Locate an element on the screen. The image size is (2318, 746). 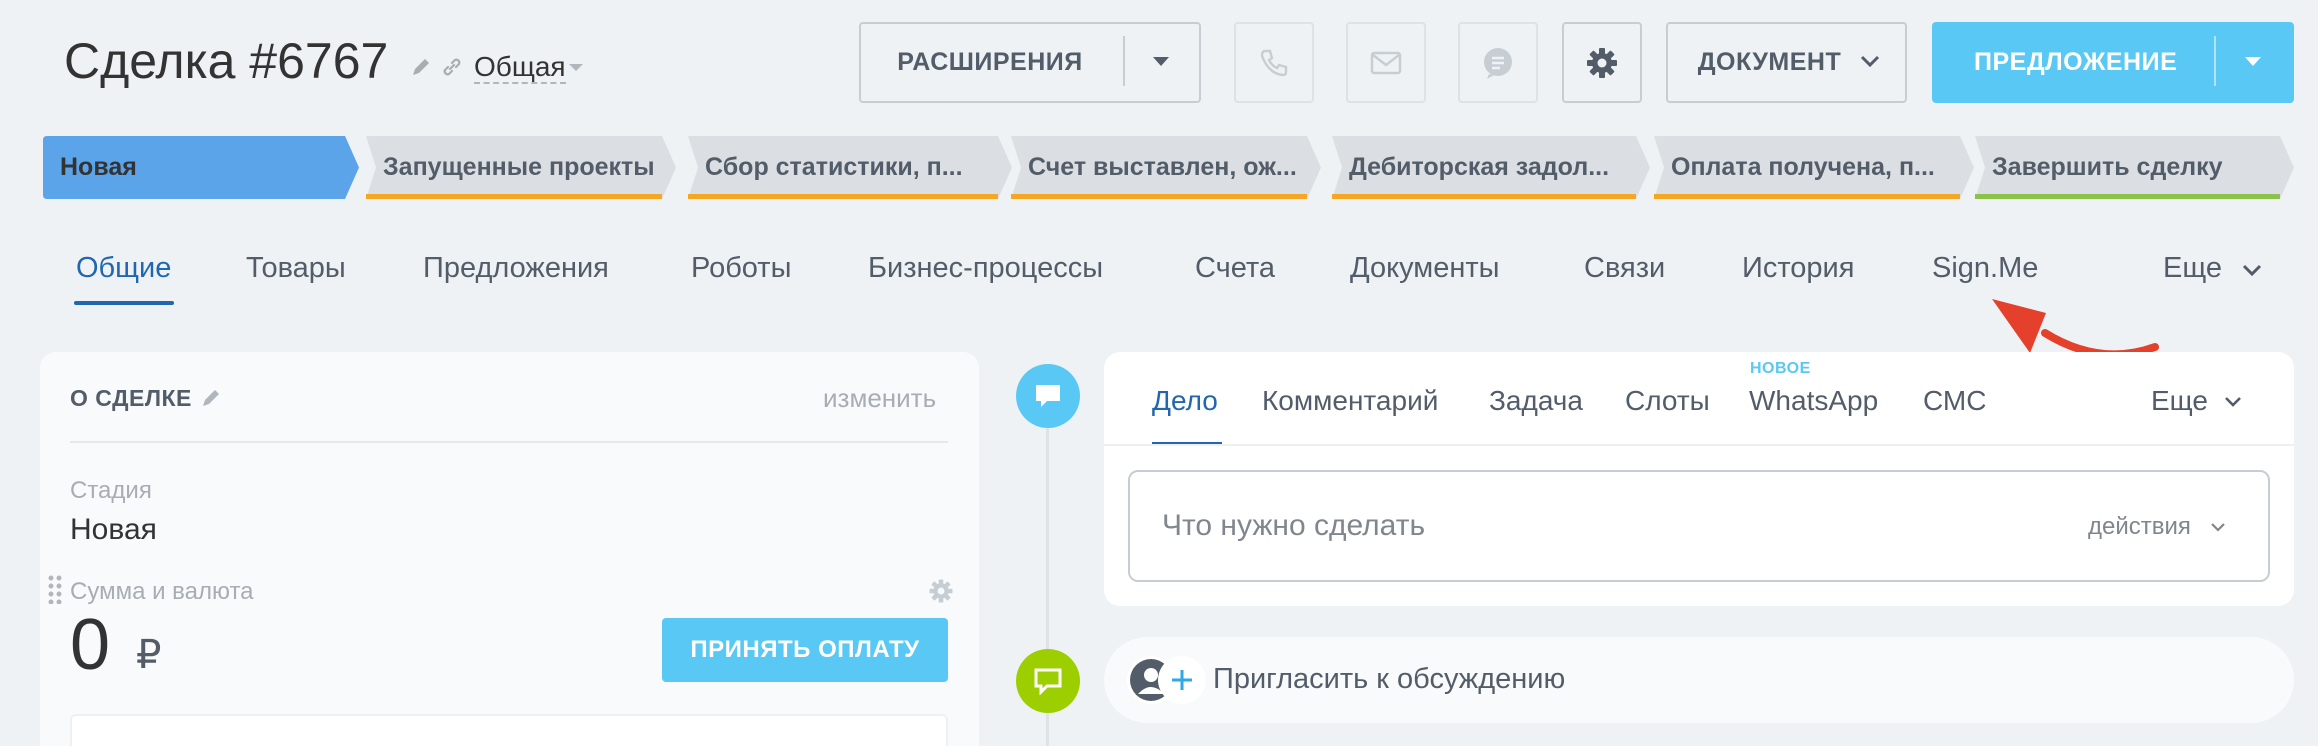
comment-icon is located at coordinates (1048, 396).